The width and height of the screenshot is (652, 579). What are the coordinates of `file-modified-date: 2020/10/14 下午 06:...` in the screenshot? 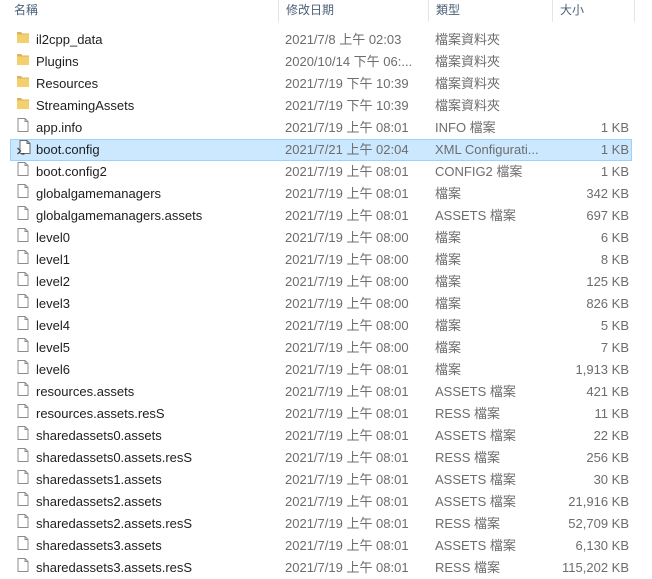 It's located at (349, 61).